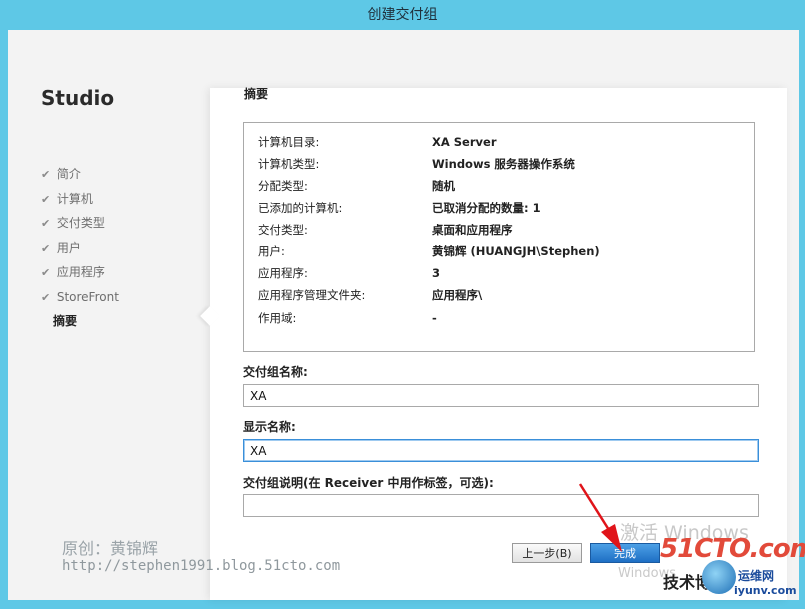 The image size is (805, 609). What do you see at coordinates (385, 232) in the screenshot?
I see `summary-row: 交付类型: 桌面和应用程序` at bounding box center [385, 232].